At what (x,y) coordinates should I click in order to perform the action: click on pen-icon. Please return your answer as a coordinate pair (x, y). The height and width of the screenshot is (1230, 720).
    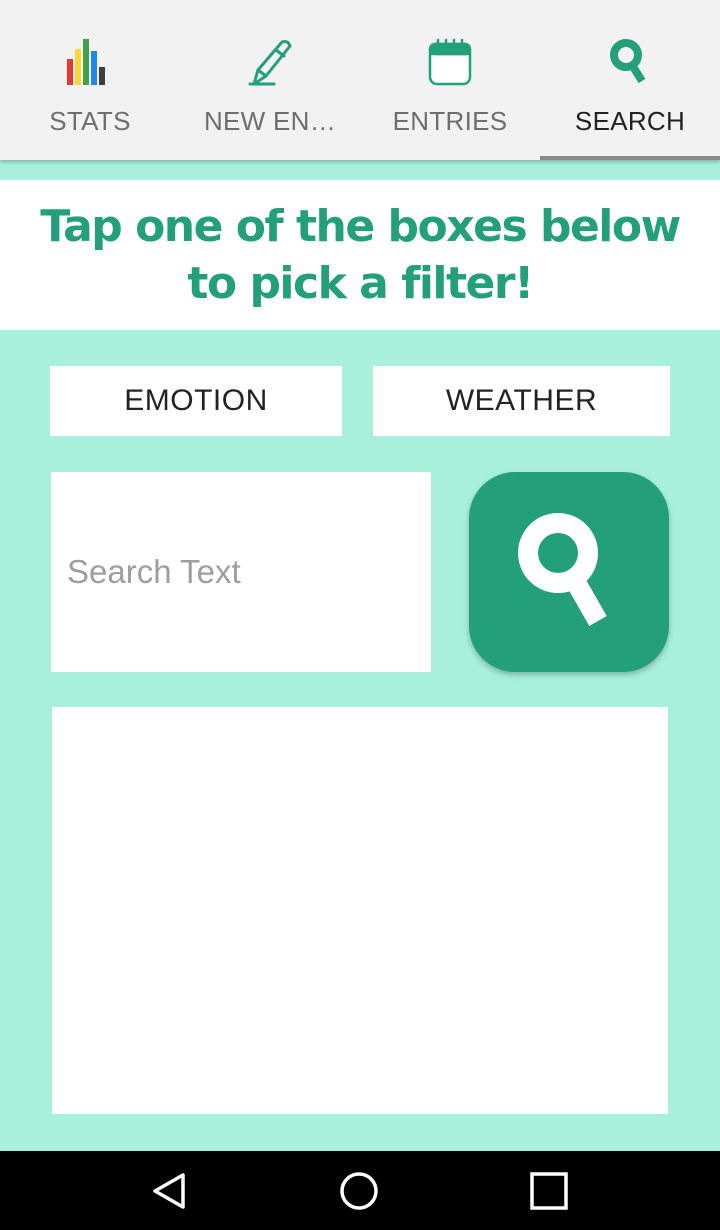
    Looking at the image, I should click on (270, 62).